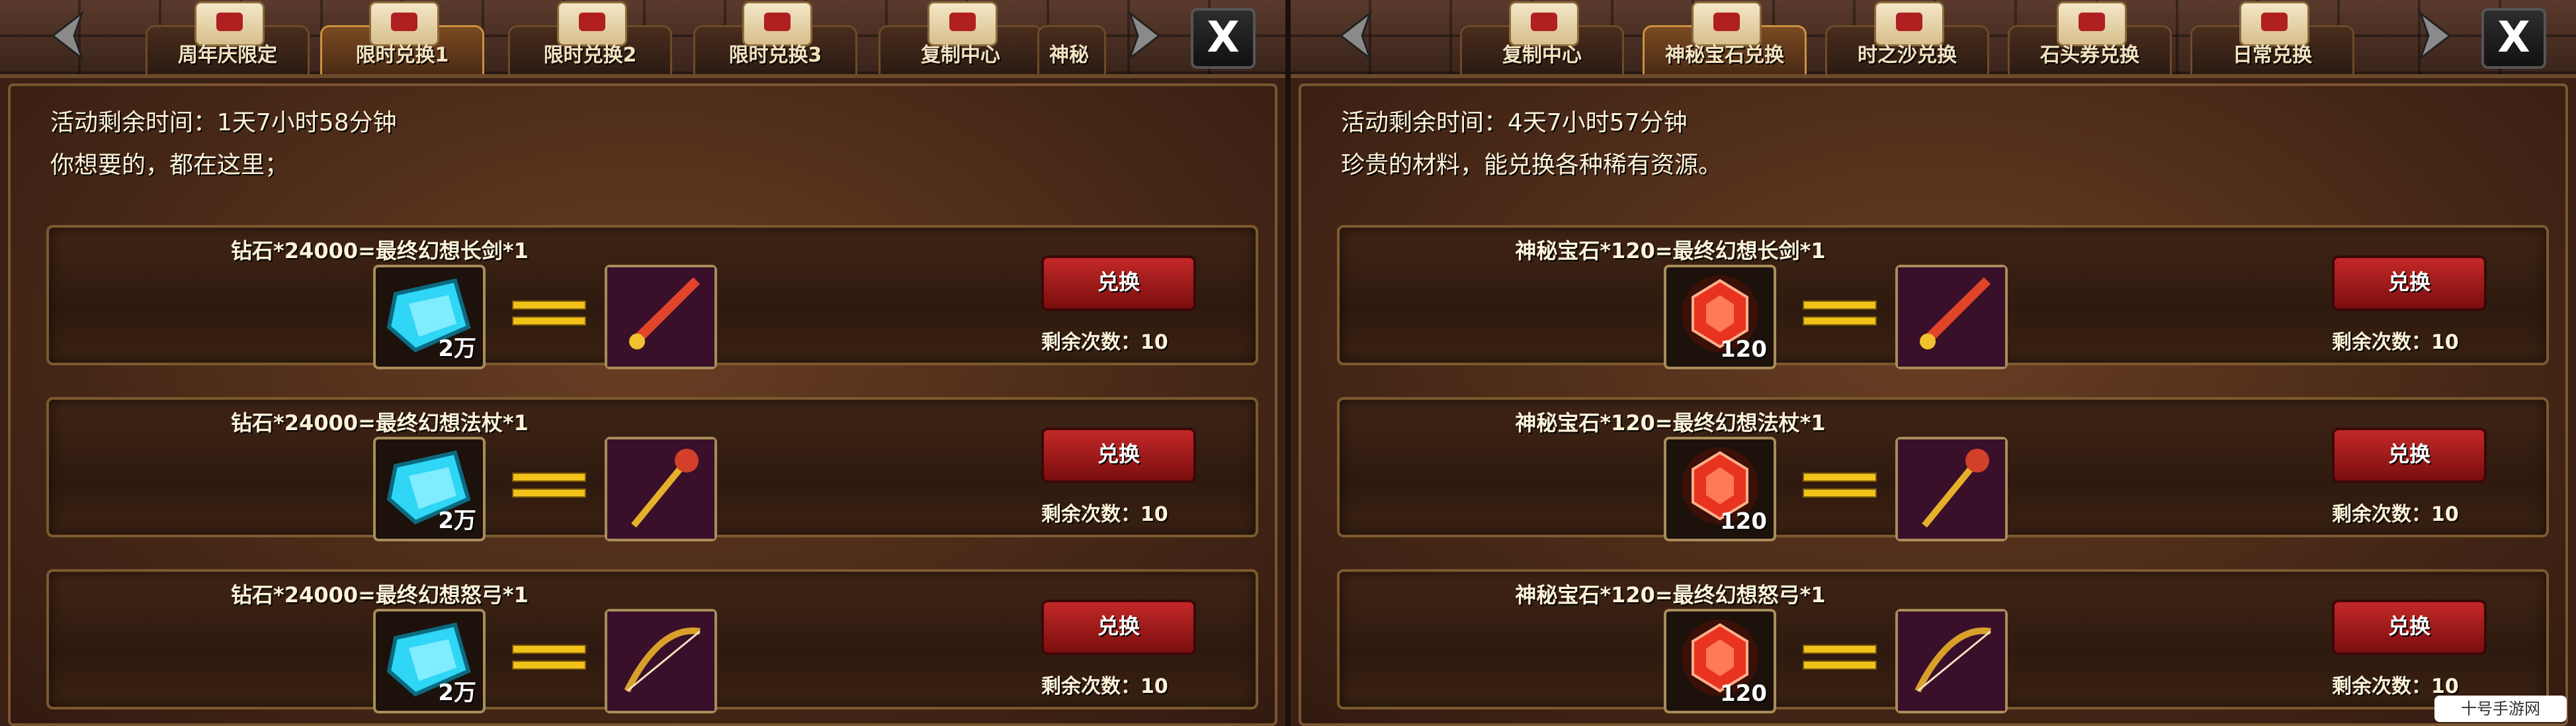 The width and height of the screenshot is (2576, 726). Describe the element at coordinates (1907, 37) in the screenshot. I see `tab-sand-of-time-exchange: 时之沙兑换` at that location.